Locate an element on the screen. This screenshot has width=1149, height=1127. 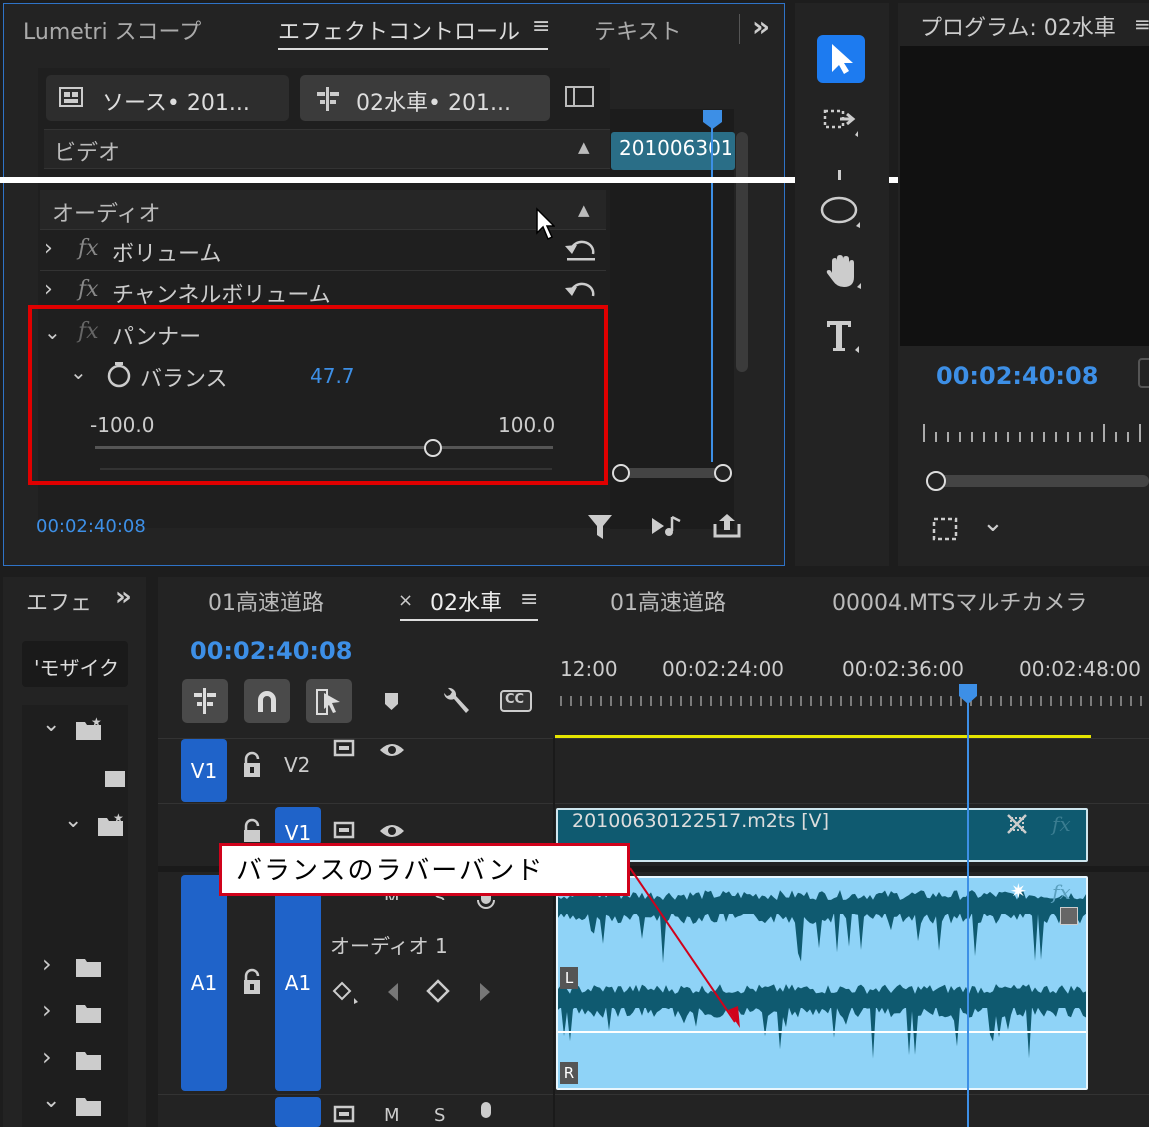
linked-selection-button is located at coordinates (329, 701).